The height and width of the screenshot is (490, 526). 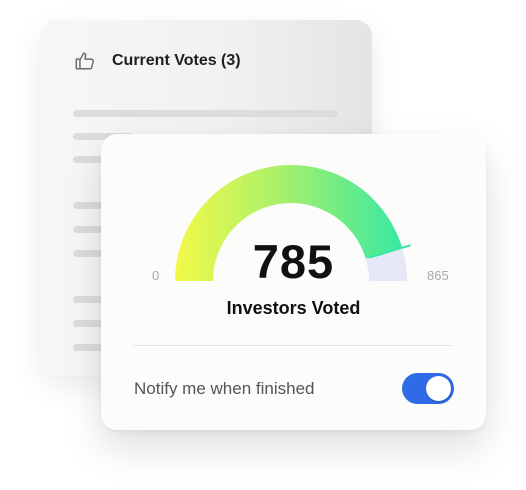 I want to click on gauge-value: 785, so click(x=293, y=261).